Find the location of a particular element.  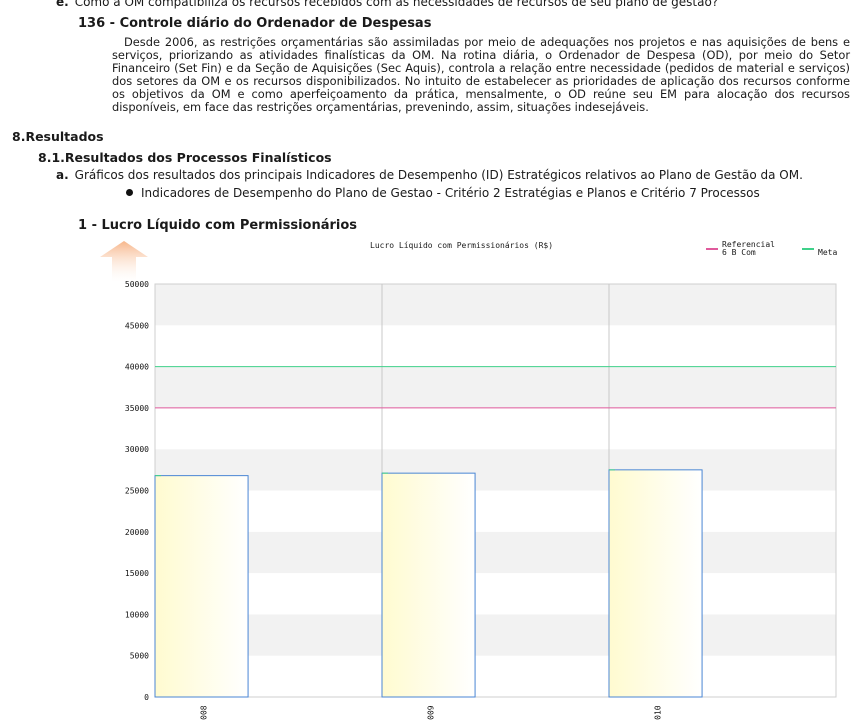

y-tick-label: 10000 is located at coordinates (137, 614).